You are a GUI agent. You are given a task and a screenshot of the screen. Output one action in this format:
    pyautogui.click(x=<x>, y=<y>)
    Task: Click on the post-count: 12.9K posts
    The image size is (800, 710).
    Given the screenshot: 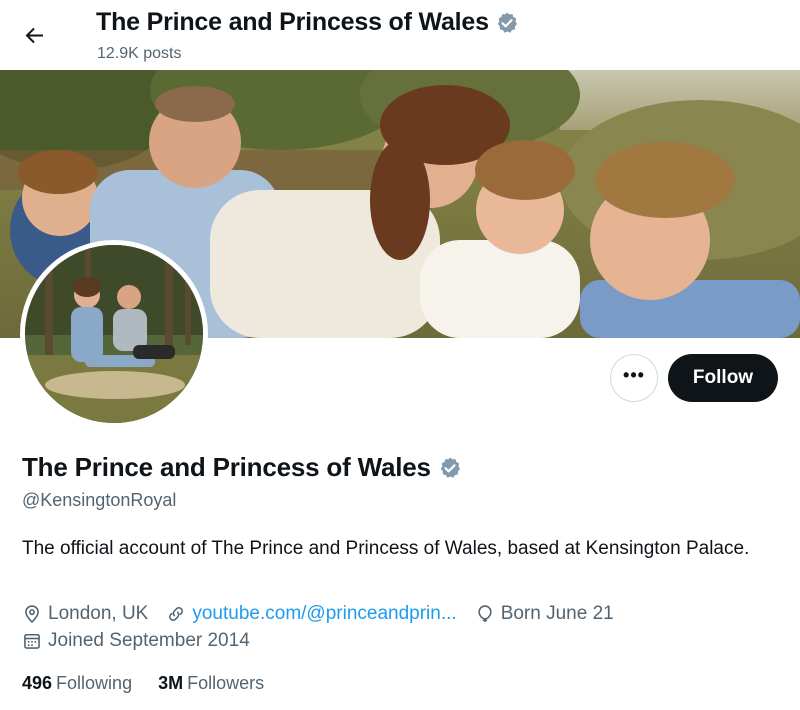 What is the action you would take?
    pyautogui.click(x=139, y=53)
    